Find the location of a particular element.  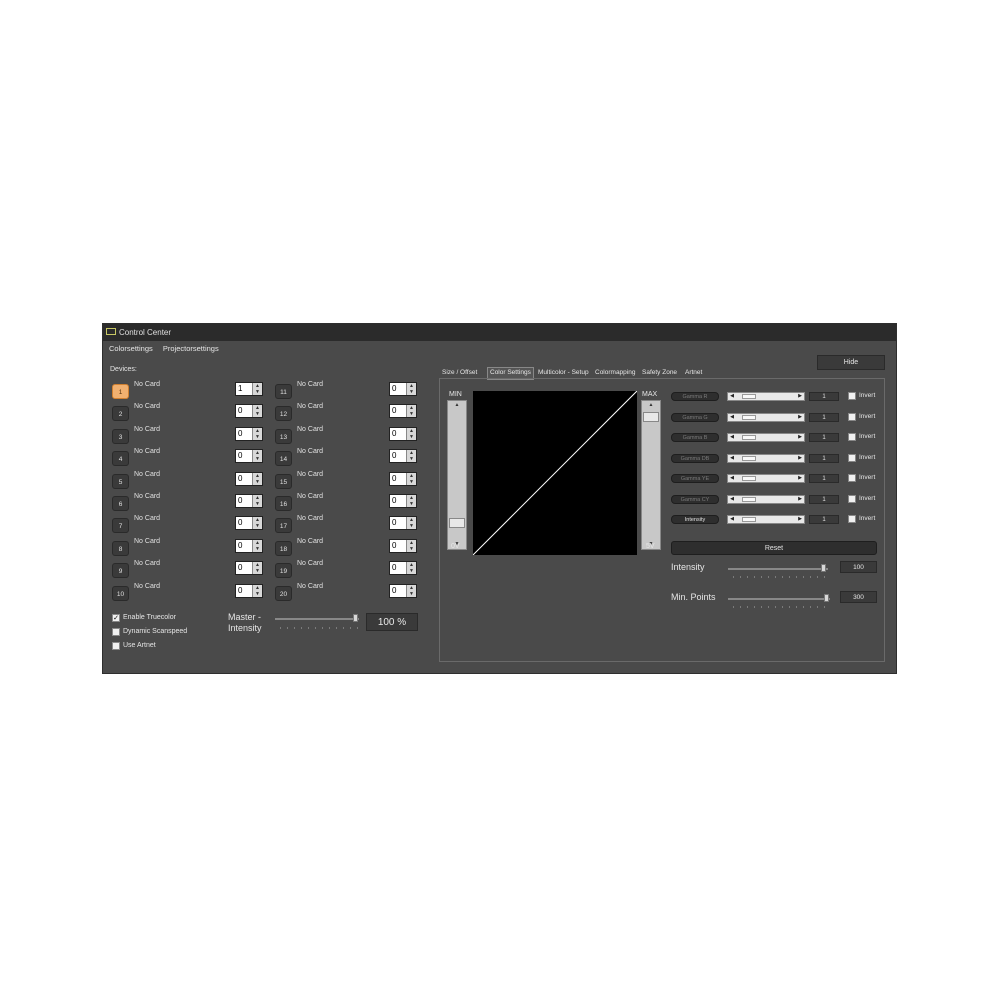

intensity-slider is located at coordinates (778, 569).